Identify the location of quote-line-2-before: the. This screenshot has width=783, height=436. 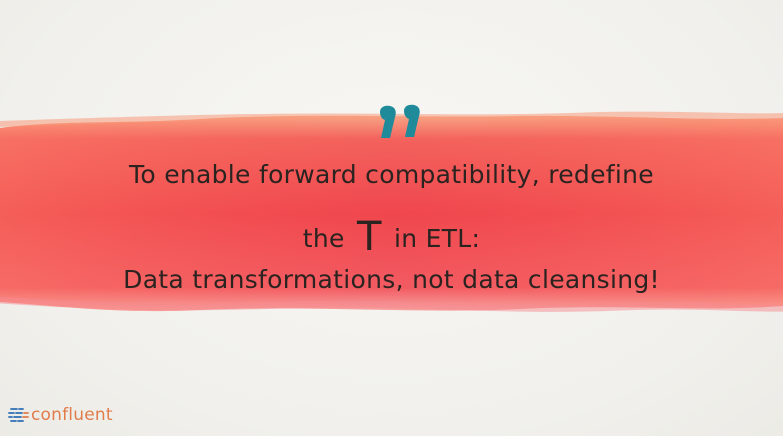
(323, 238).